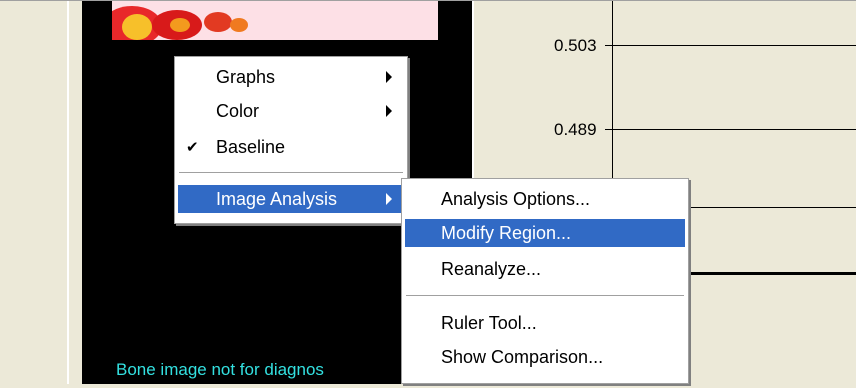 Image resolution: width=856 pixels, height=388 pixels. I want to click on window-frame-bottom, so click(428, 386).